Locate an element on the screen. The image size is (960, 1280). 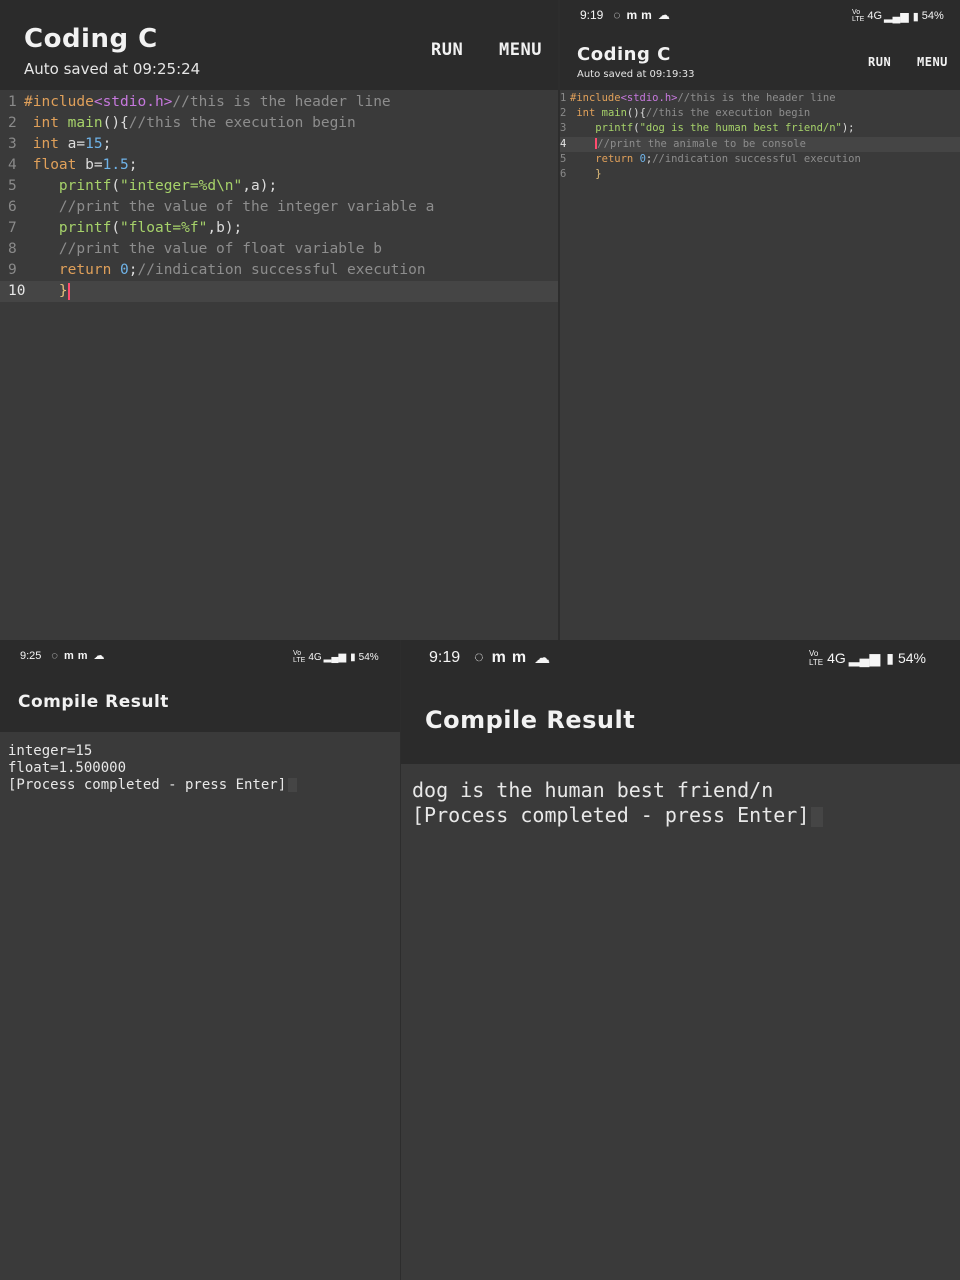
line-code: //print the animale to be console is located at coordinates (688, 144).